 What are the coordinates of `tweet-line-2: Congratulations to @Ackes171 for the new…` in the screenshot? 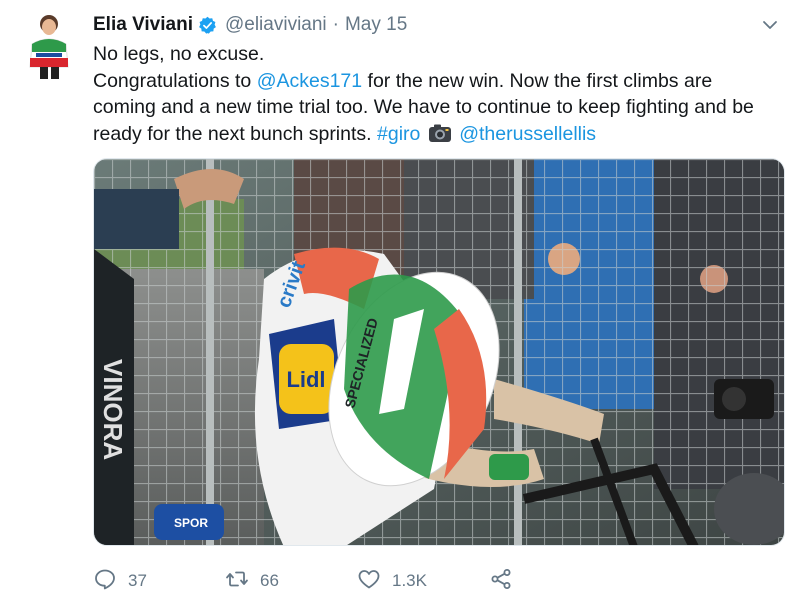 It's located at (438, 81).